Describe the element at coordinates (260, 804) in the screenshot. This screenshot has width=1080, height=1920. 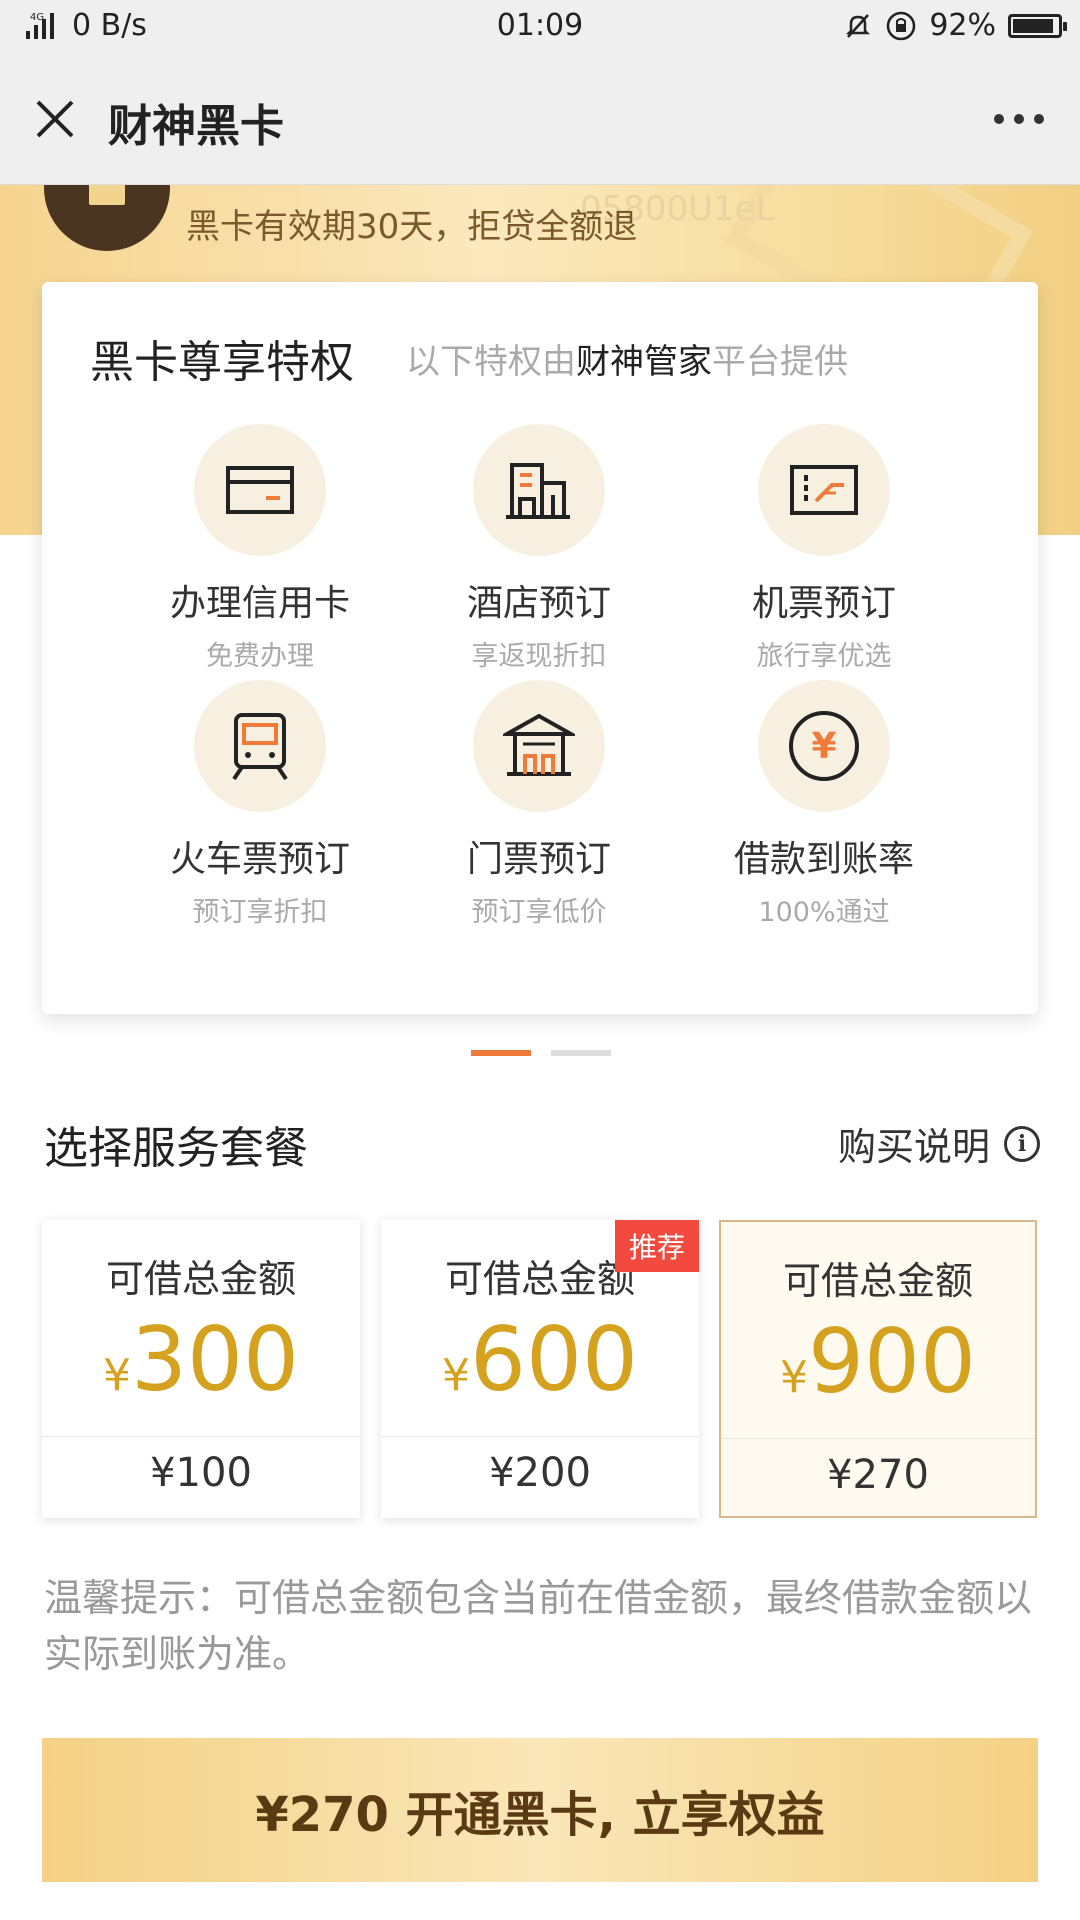
I see `privilege-item-train: 火车票预订 预订享折扣` at that location.